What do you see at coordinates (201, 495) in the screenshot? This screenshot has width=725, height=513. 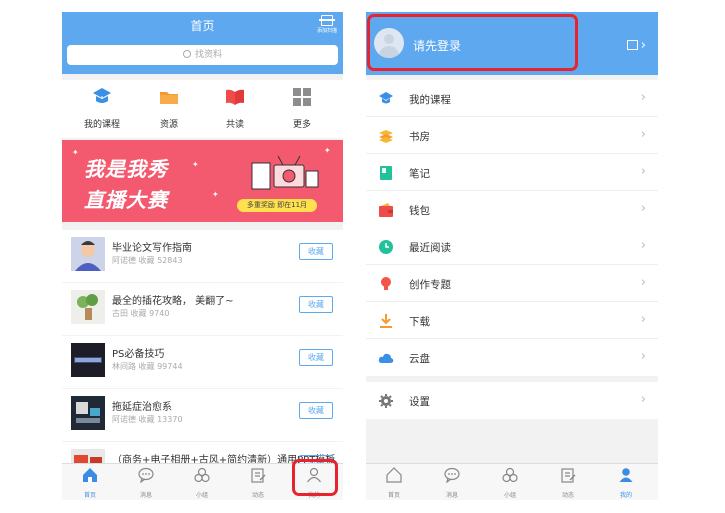 I see `tab-label: 小组` at bounding box center [201, 495].